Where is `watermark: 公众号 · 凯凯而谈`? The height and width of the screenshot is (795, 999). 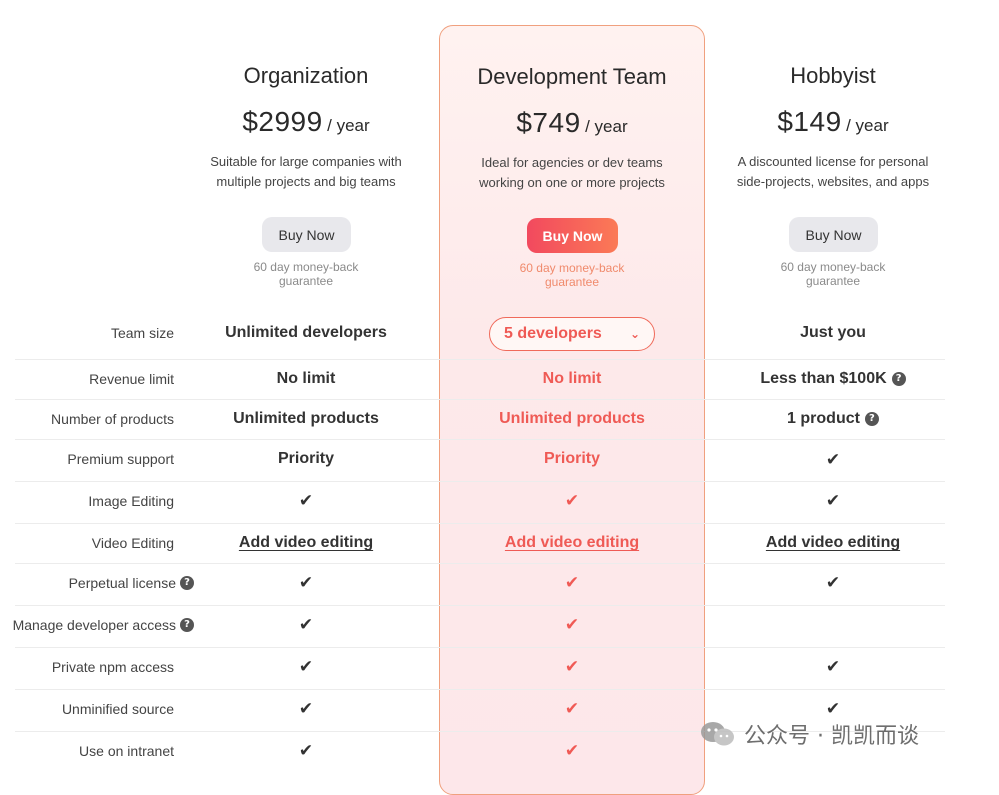 watermark: 公众号 · 凯凯而谈 is located at coordinates (809, 734).